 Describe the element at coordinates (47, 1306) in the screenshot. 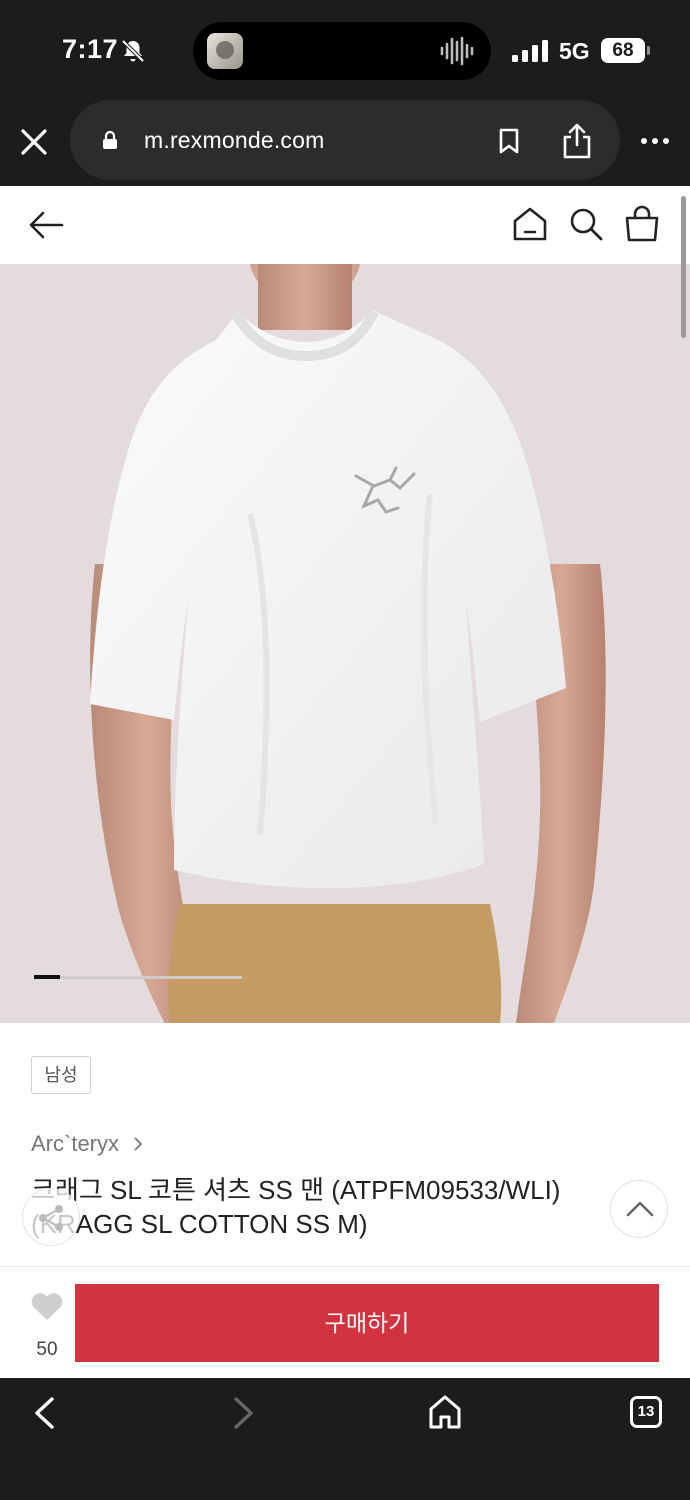

I see `heart-icon` at that location.